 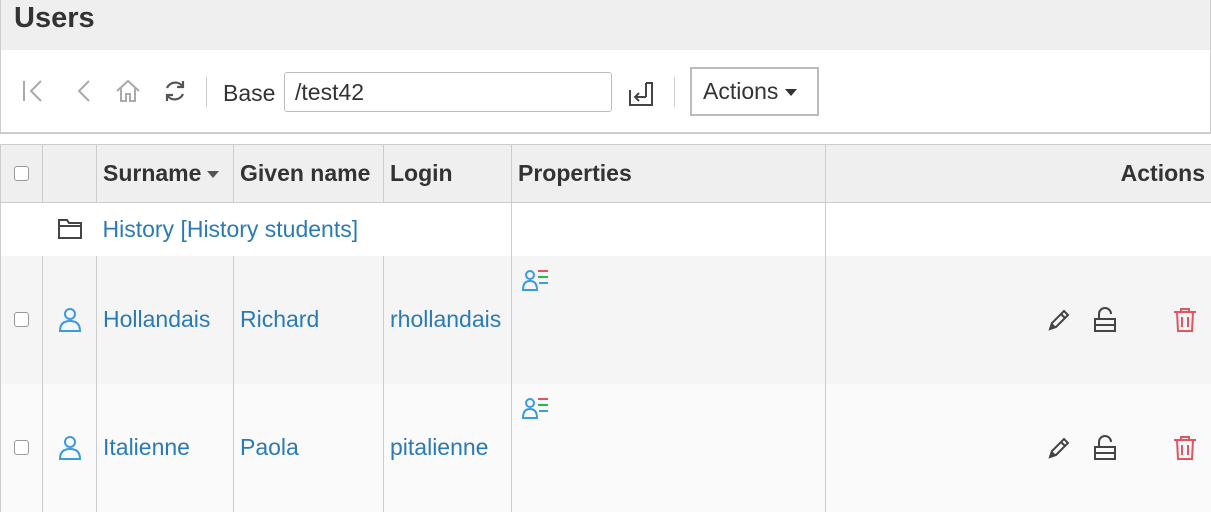 What do you see at coordinates (128, 91) in the screenshot?
I see `home-icon` at bounding box center [128, 91].